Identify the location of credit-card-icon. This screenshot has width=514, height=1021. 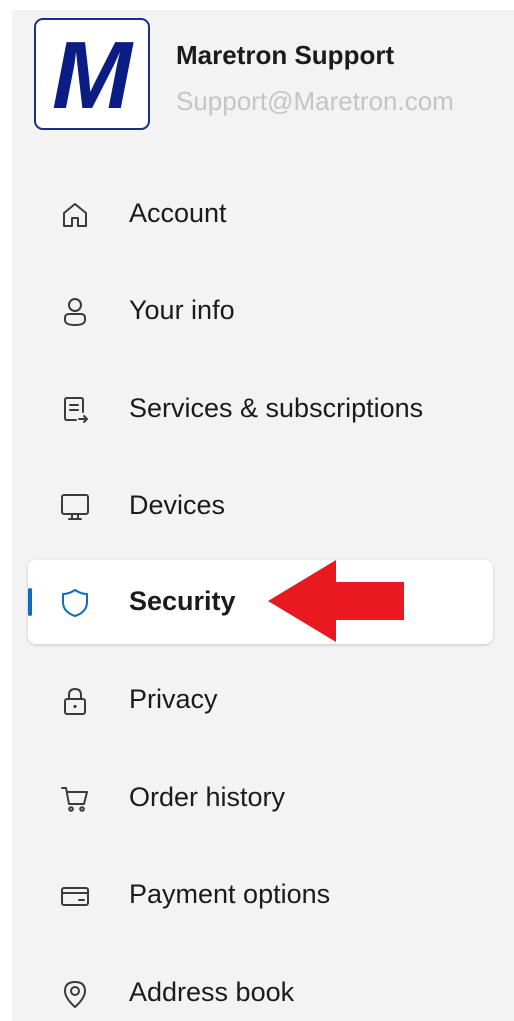
(75, 896).